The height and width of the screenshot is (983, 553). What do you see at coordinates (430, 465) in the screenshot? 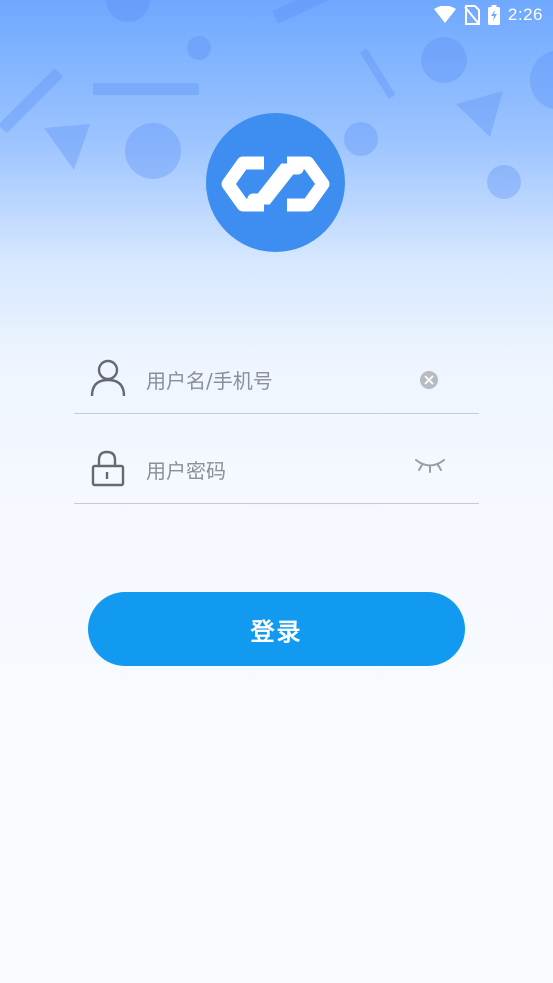
I see `eye-closed-icon` at bounding box center [430, 465].